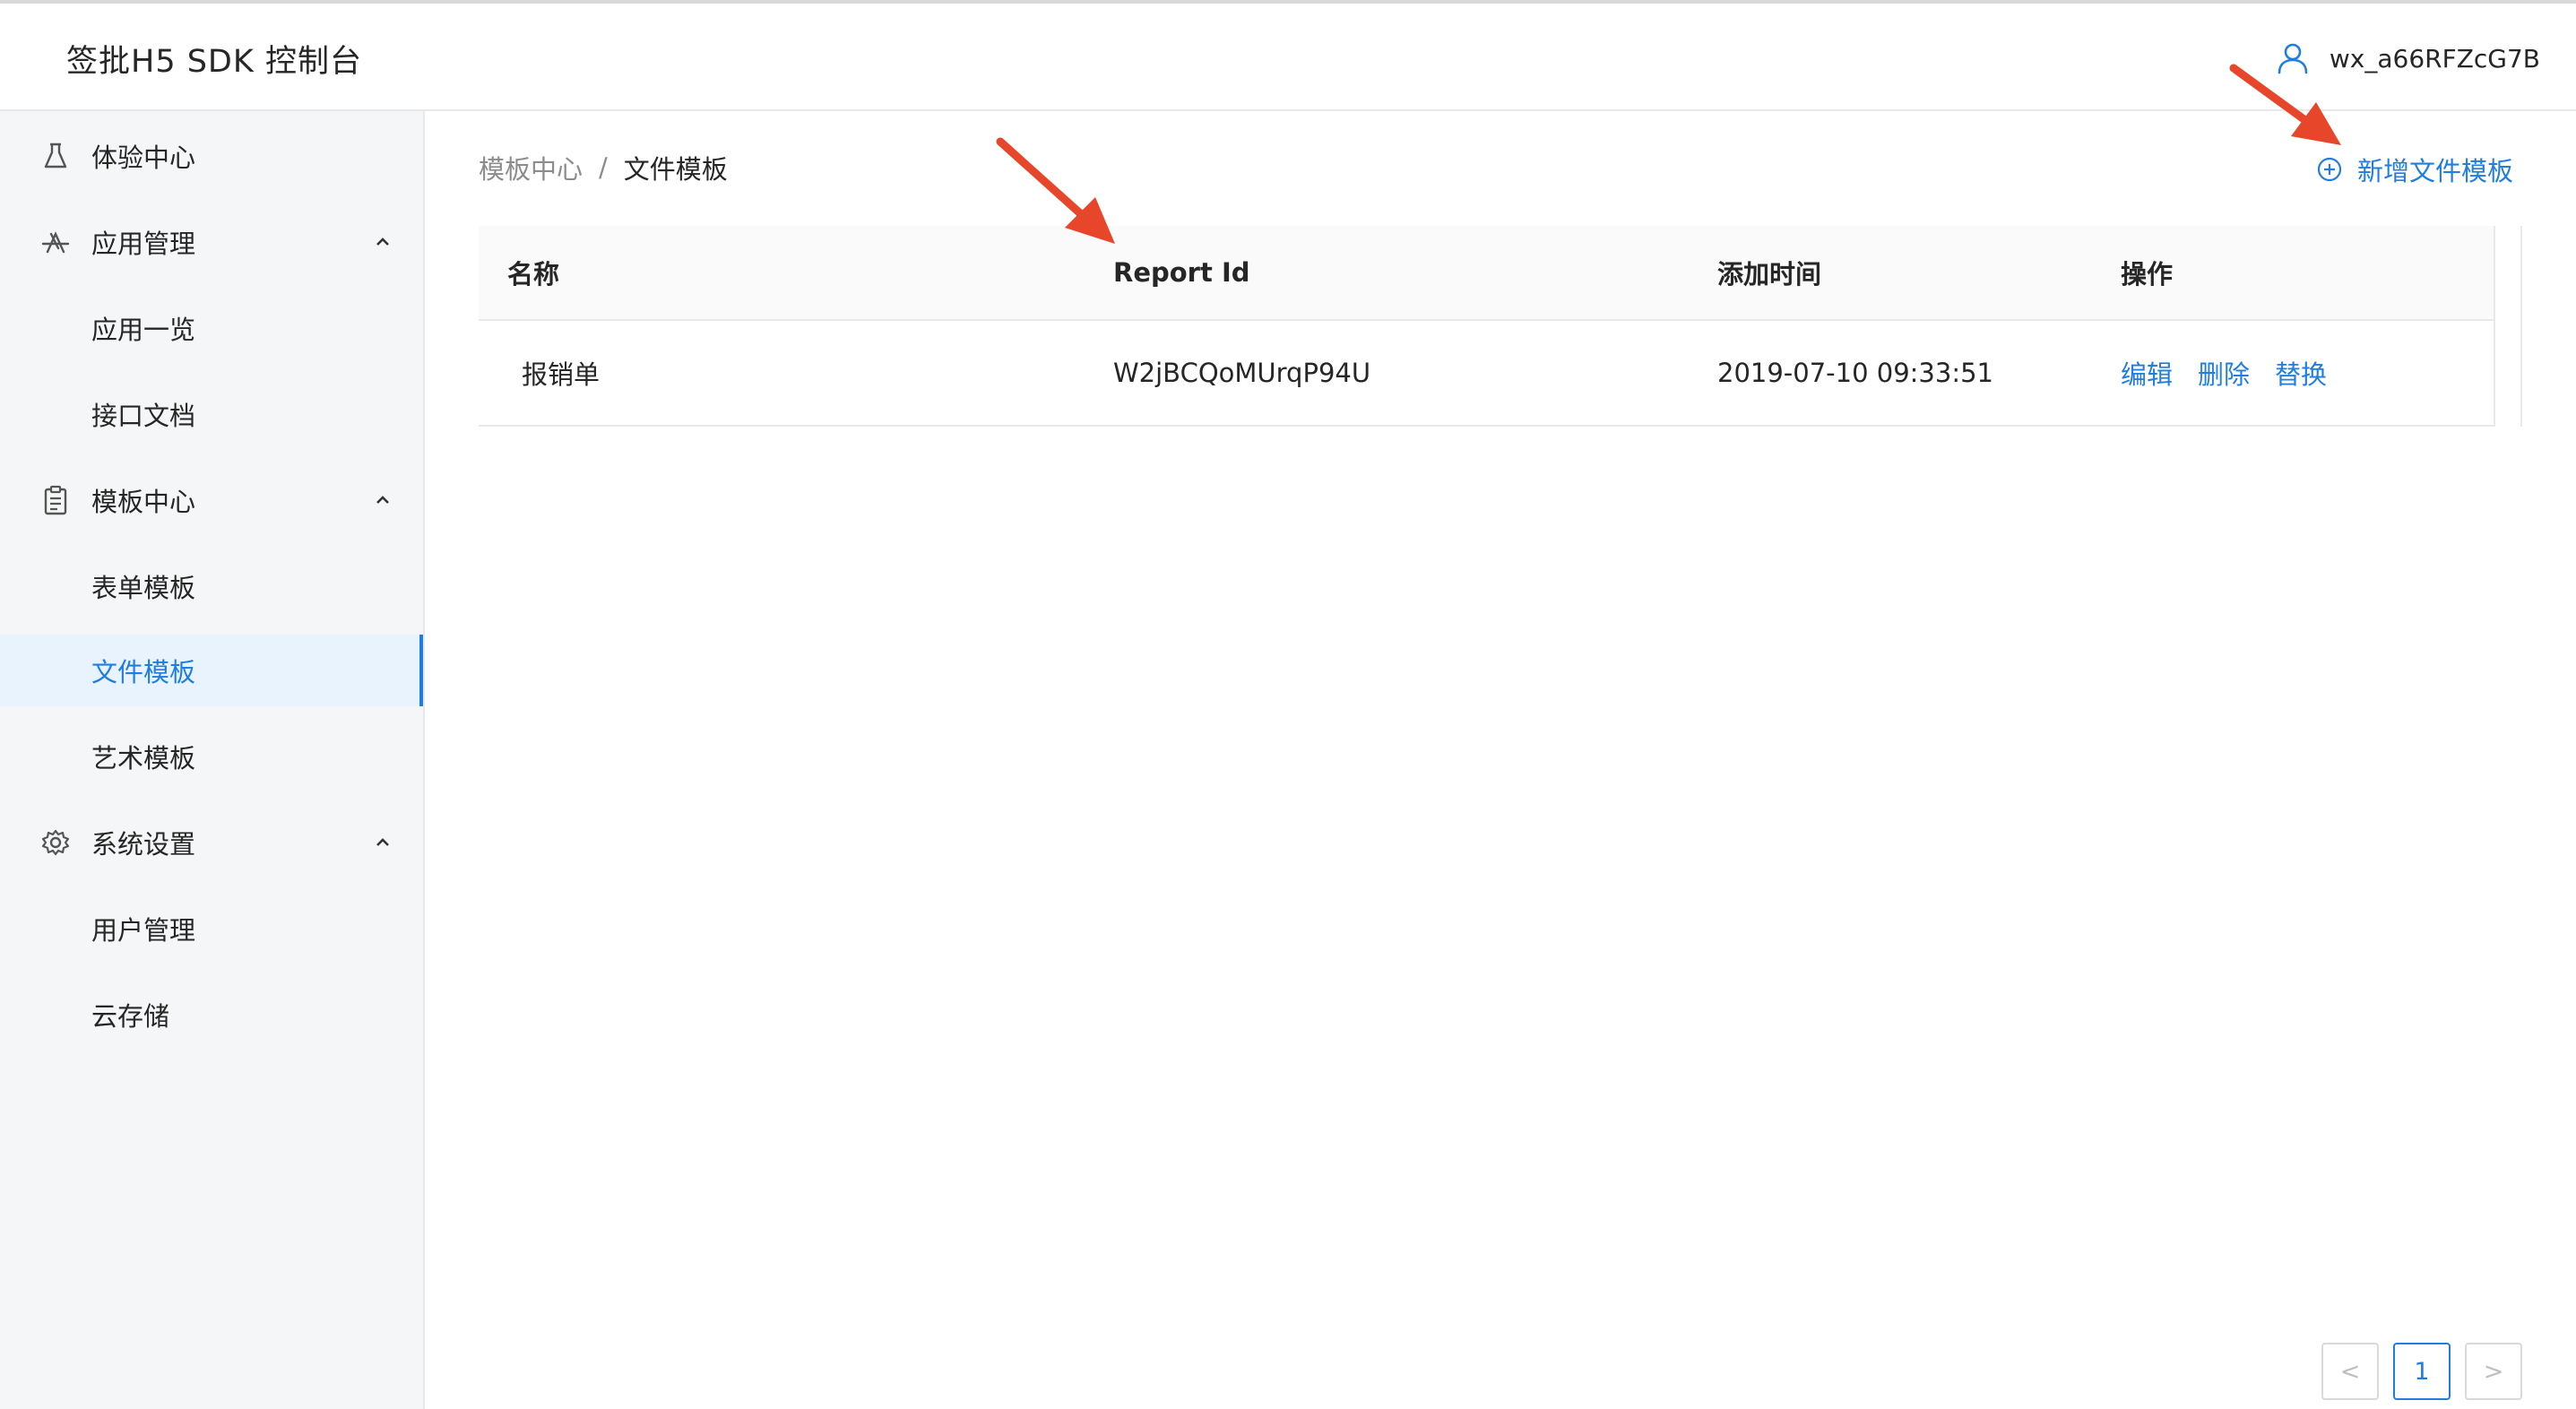 This screenshot has height=1409, width=2576. I want to click on add-file-template-label: 新增文件模板, so click(2435, 171).